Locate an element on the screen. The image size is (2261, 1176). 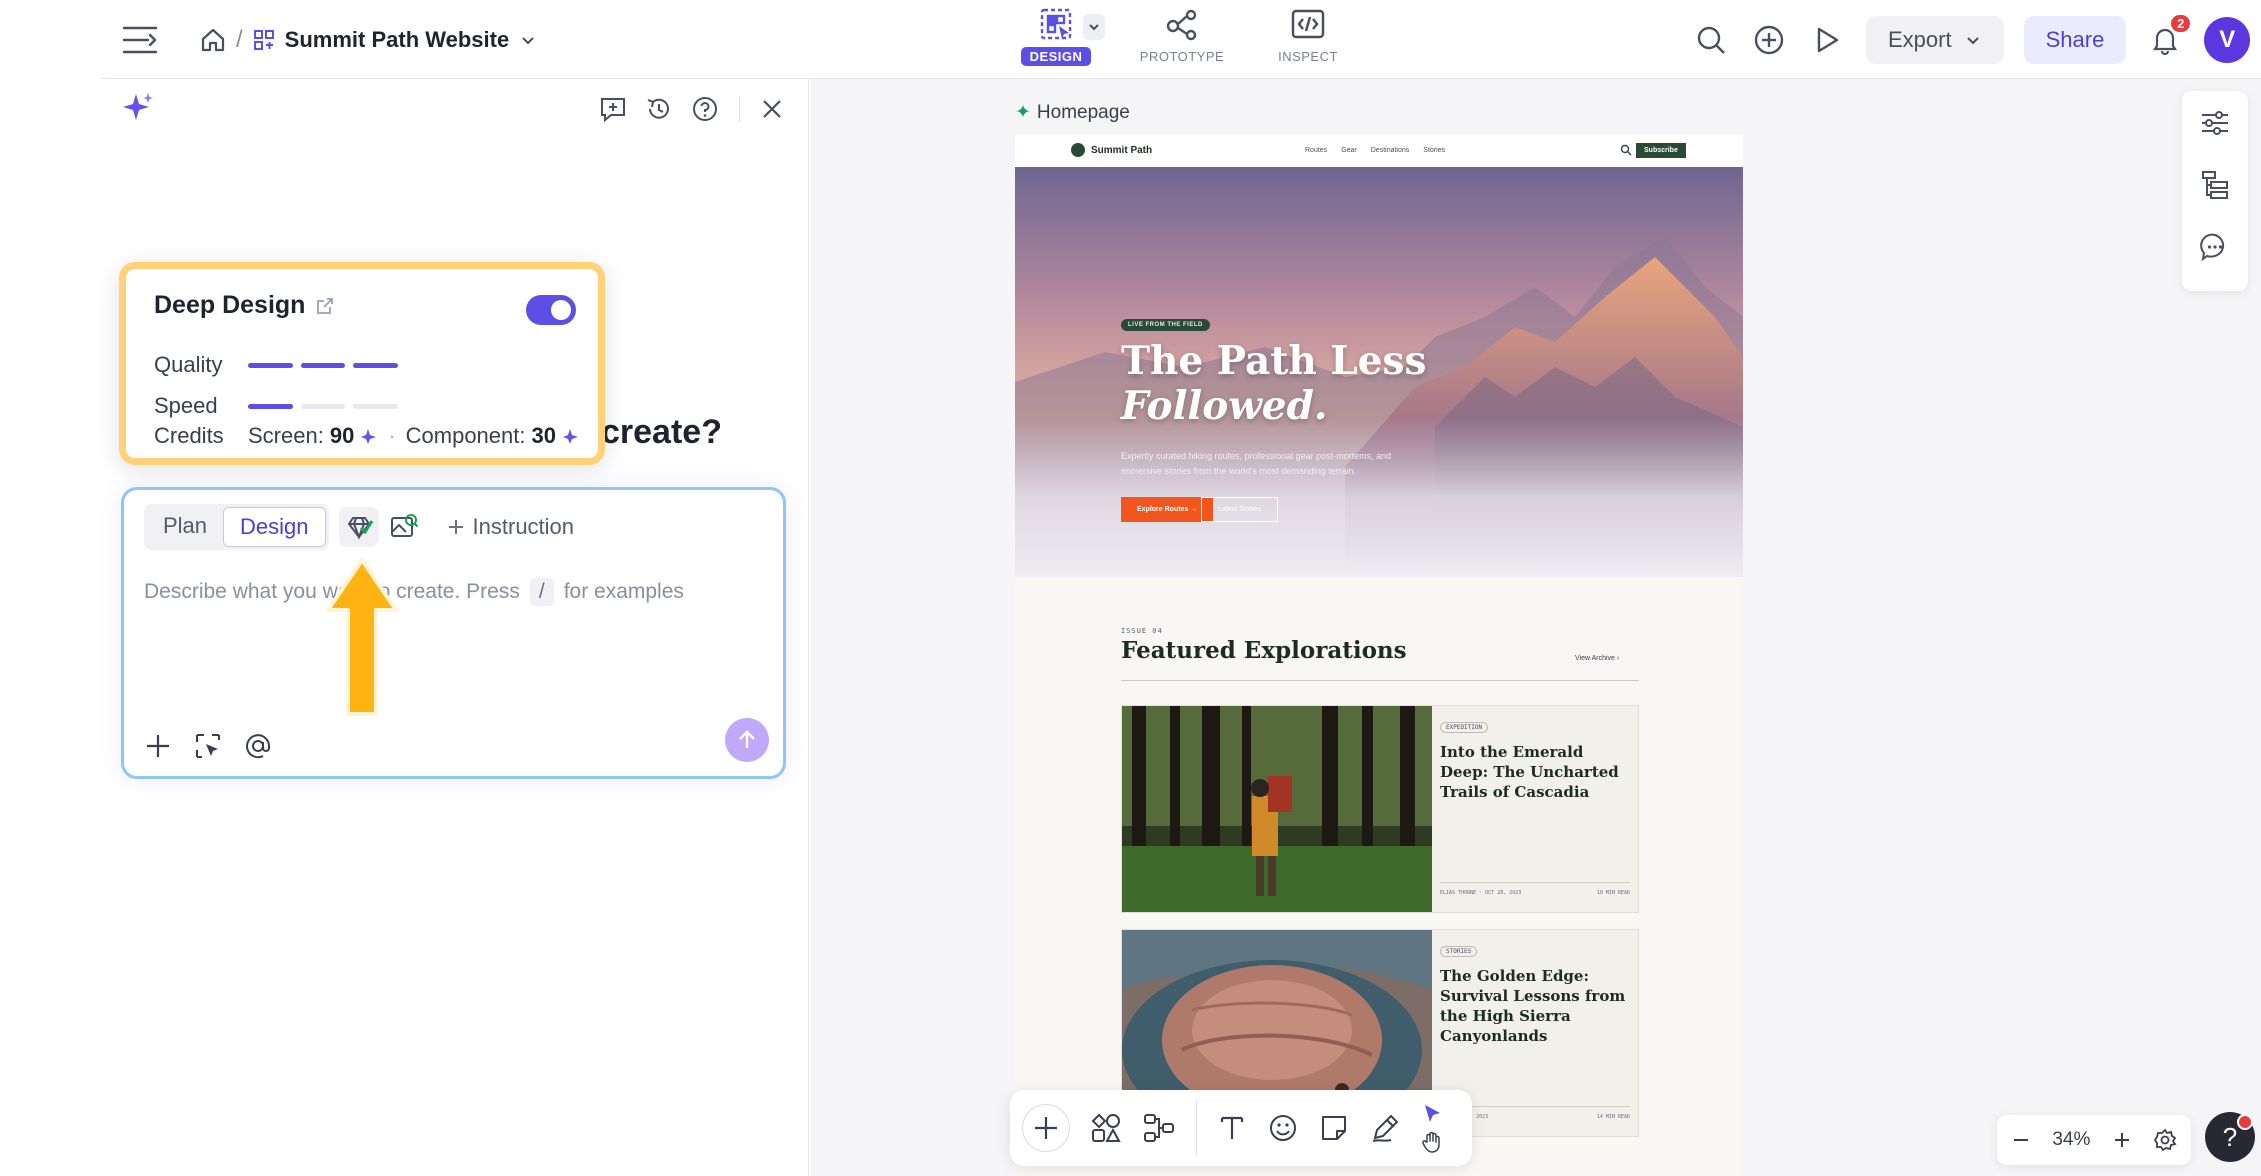
close-icon is located at coordinates (772, 109).